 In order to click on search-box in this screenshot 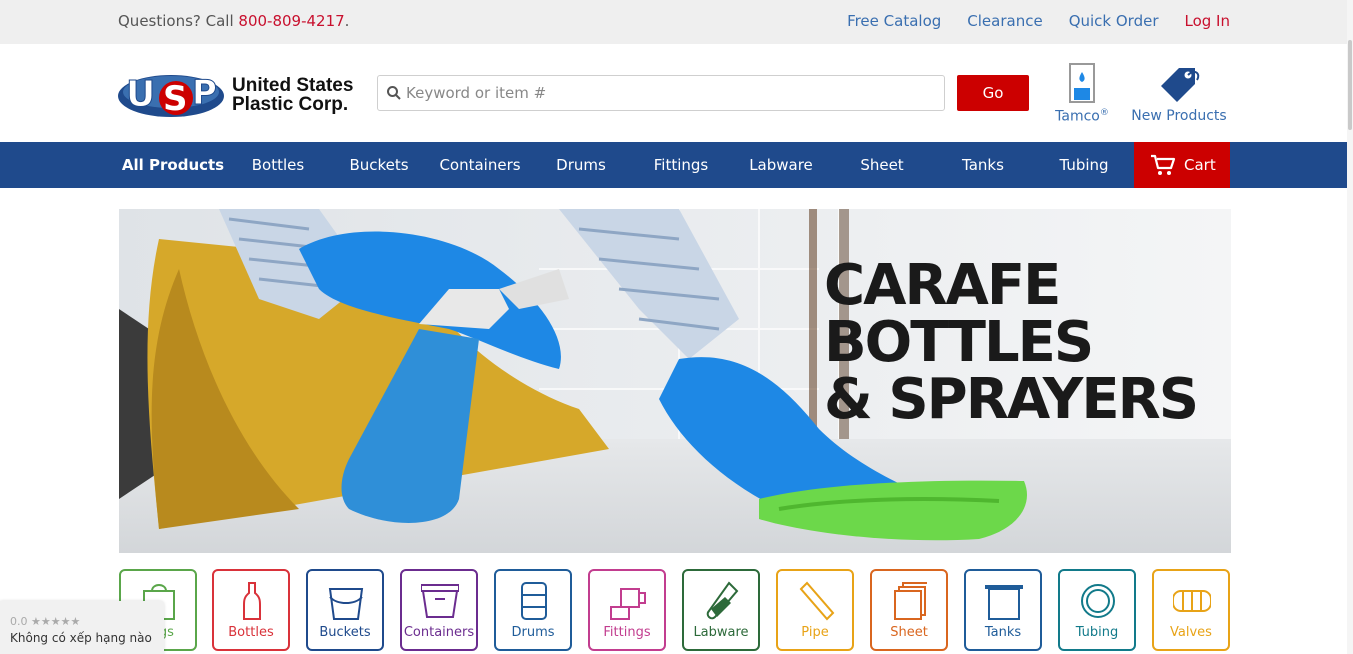, I will do `click(661, 93)`.